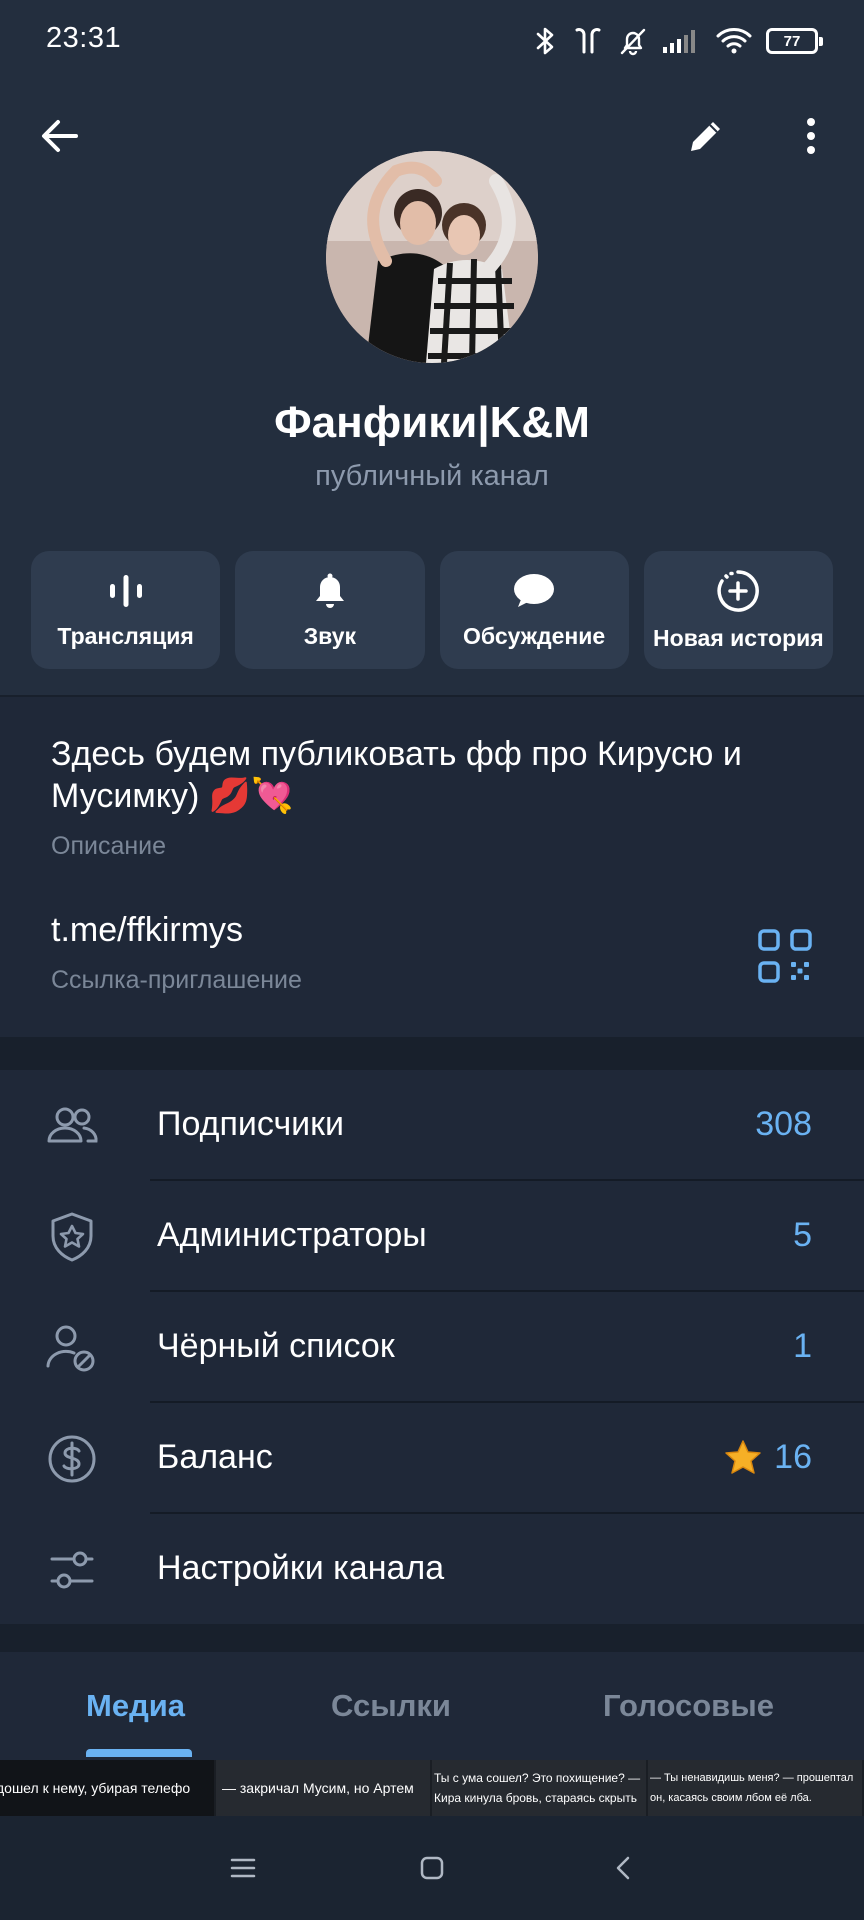 Image resolution: width=864 pixels, height=1920 pixels. I want to click on subscribers-icon, so click(72, 1125).